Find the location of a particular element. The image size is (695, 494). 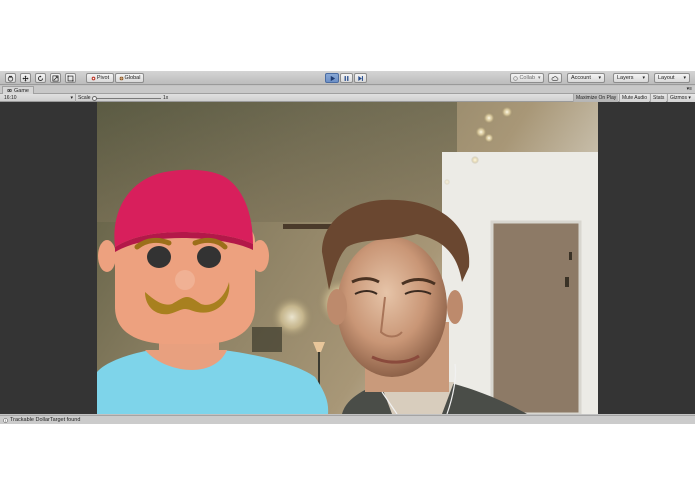

collab-label: Collab is located at coordinates (527, 78).